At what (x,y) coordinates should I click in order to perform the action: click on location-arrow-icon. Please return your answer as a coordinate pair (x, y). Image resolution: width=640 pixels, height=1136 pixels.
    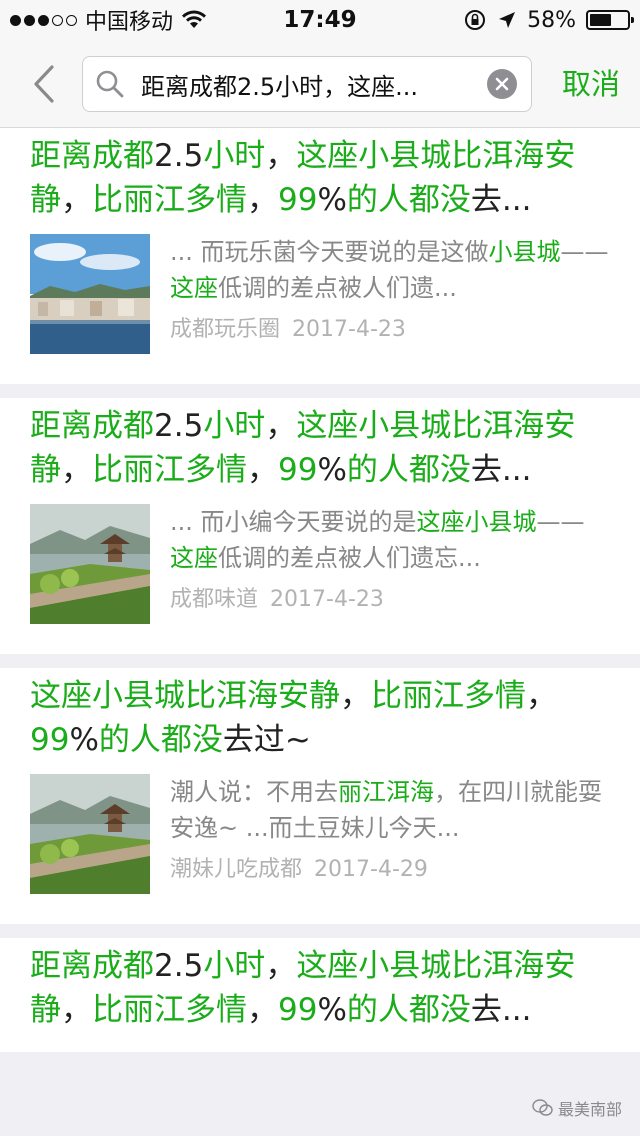
    Looking at the image, I should click on (507, 20).